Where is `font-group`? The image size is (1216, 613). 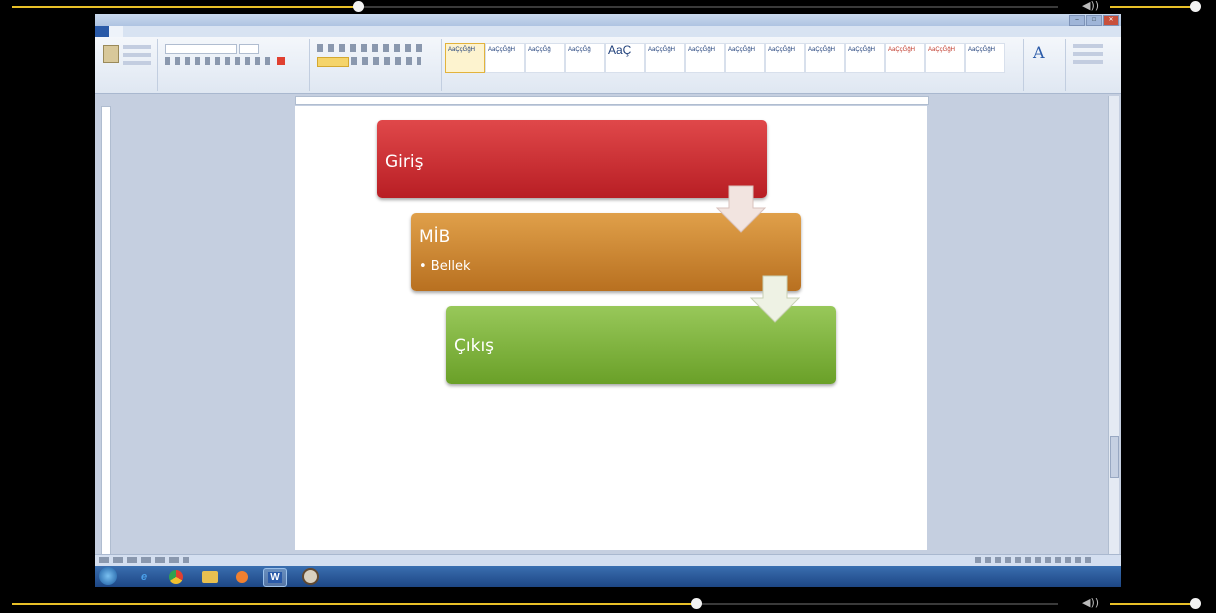
font-group is located at coordinates (234, 65).